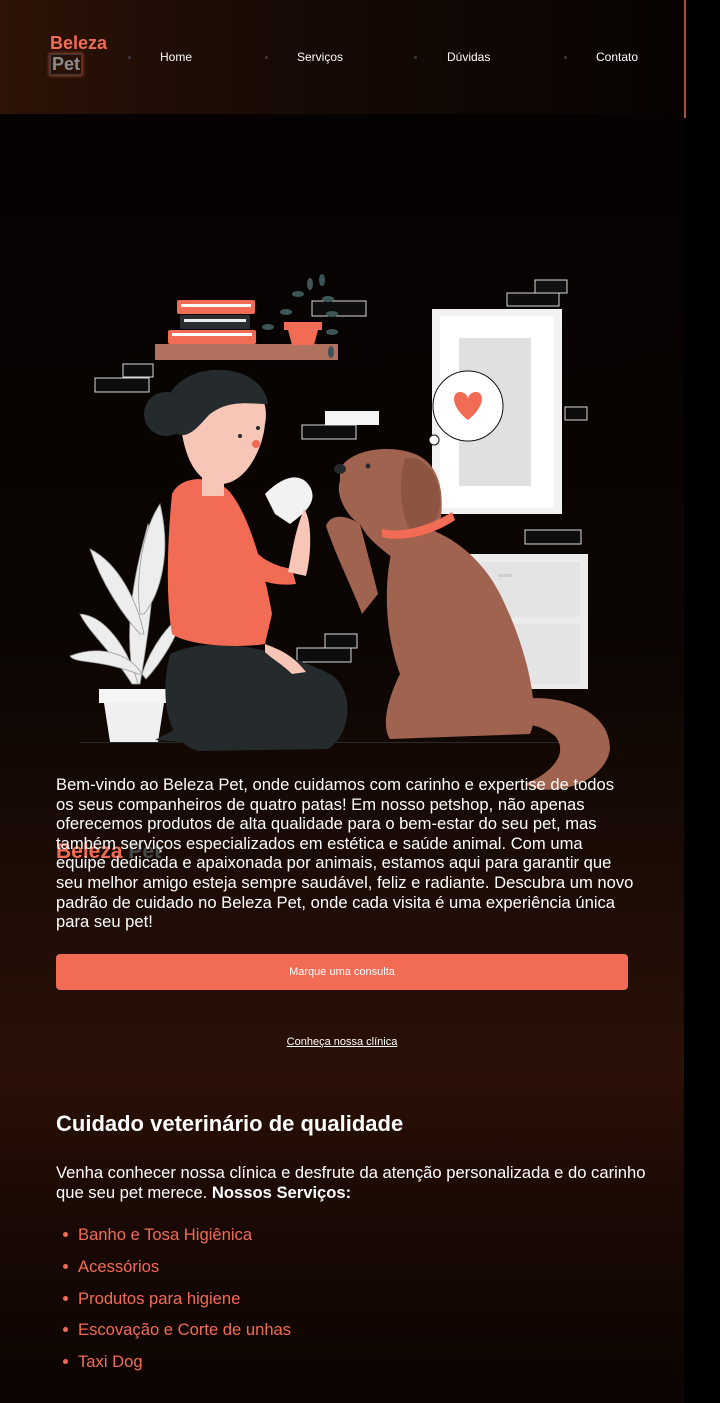 This screenshot has width=720, height=1403. I want to click on list-item: Escovação e Corte de unhas, so click(173, 1334).